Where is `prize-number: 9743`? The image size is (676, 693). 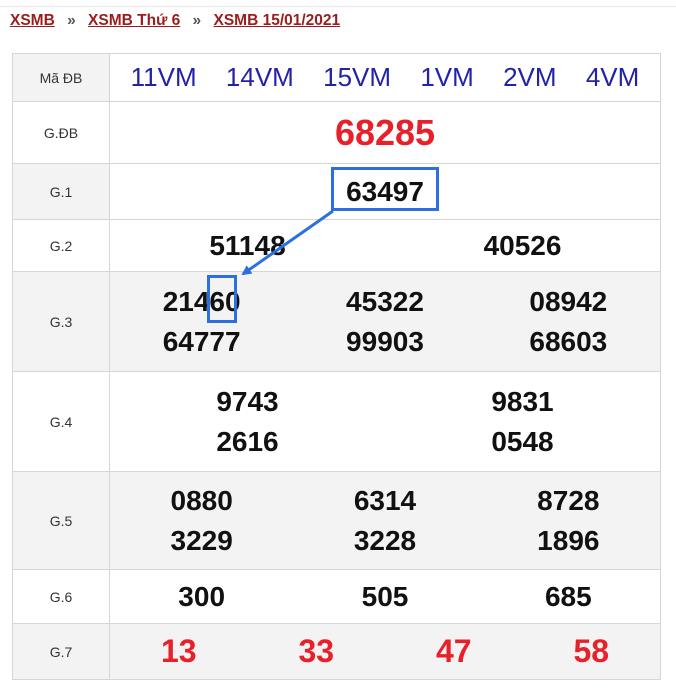
prize-number: 9743 is located at coordinates (247, 401).